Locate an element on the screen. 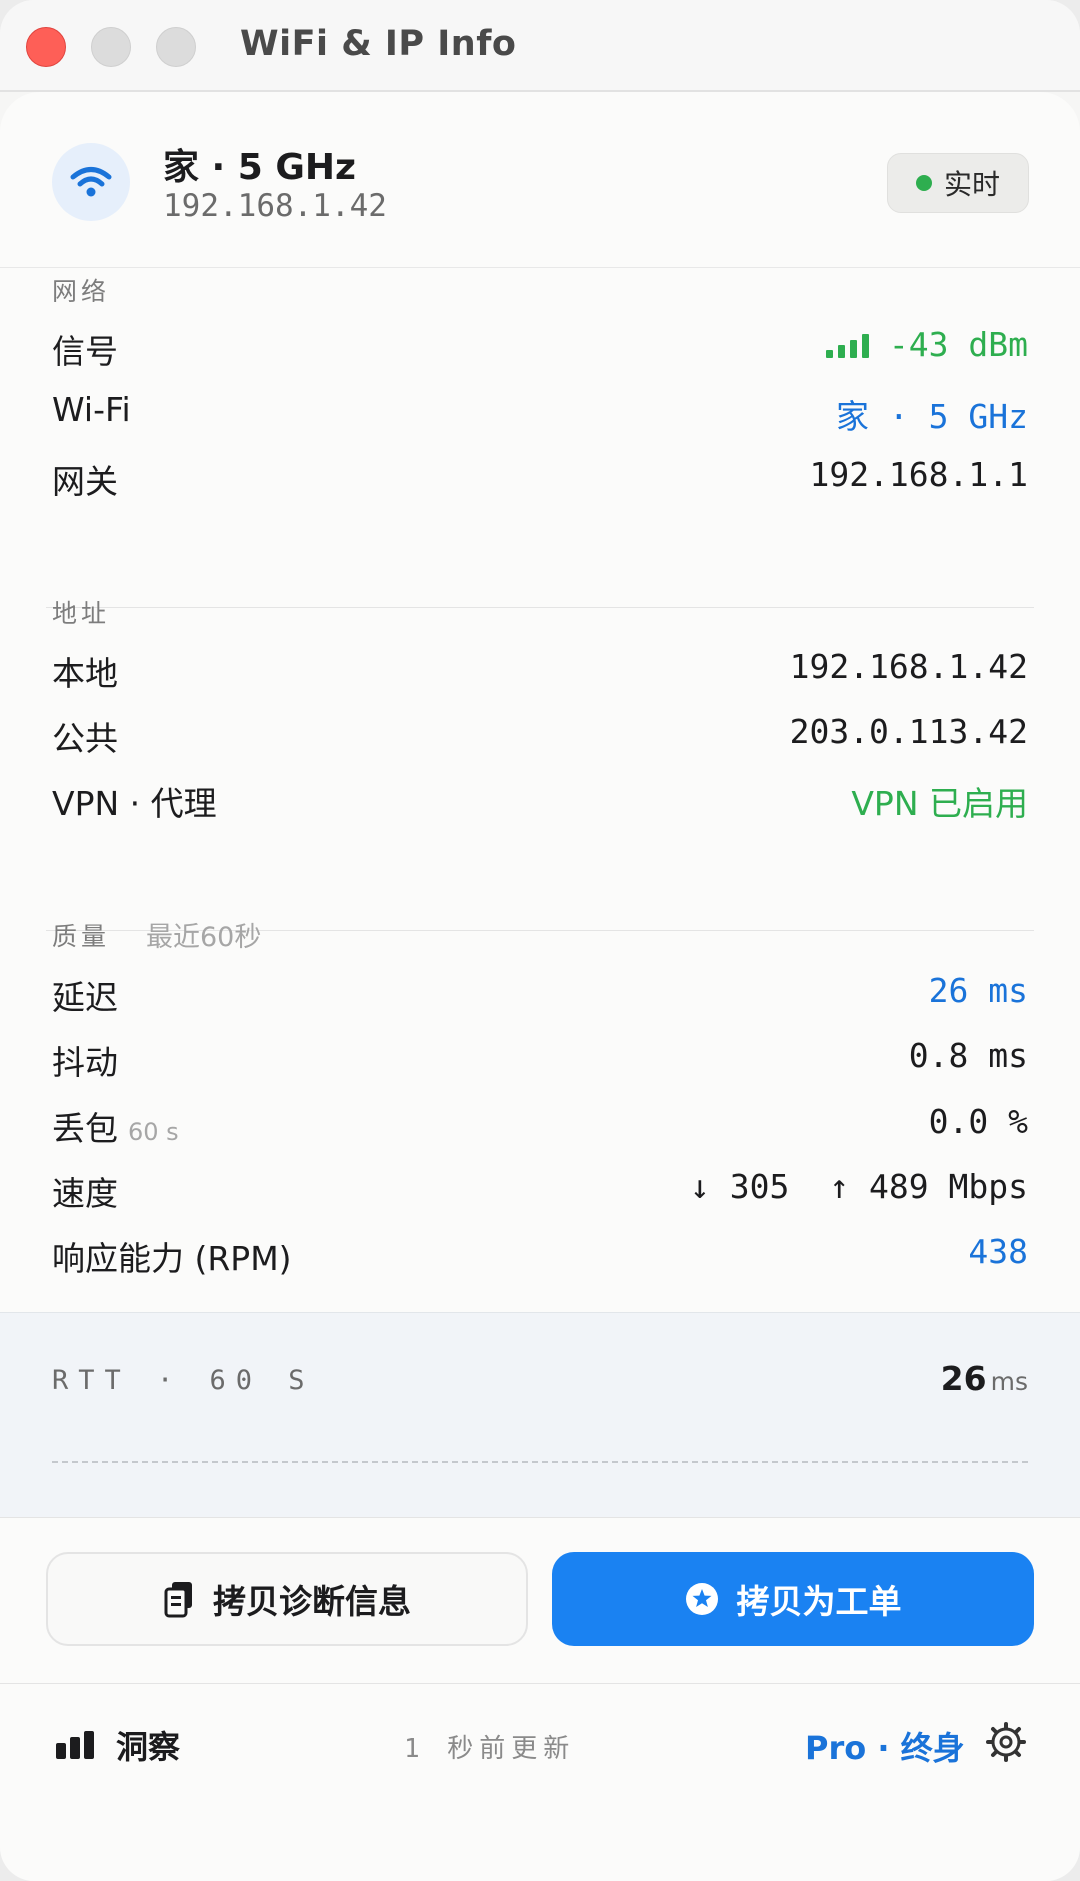 This screenshot has height=1881, width=1080. copy-ticket-label: 拷贝为工单 is located at coordinates (819, 1601).